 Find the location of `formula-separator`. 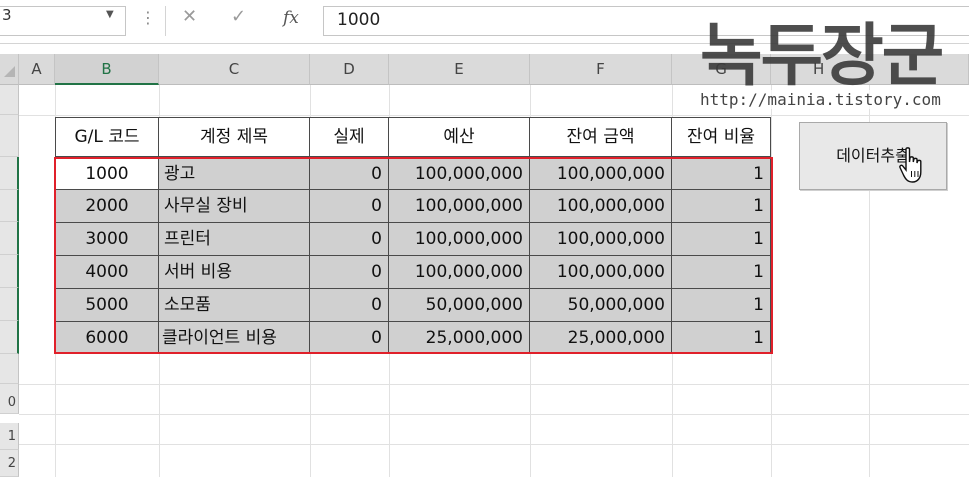

formula-separator is located at coordinates (165, 21).